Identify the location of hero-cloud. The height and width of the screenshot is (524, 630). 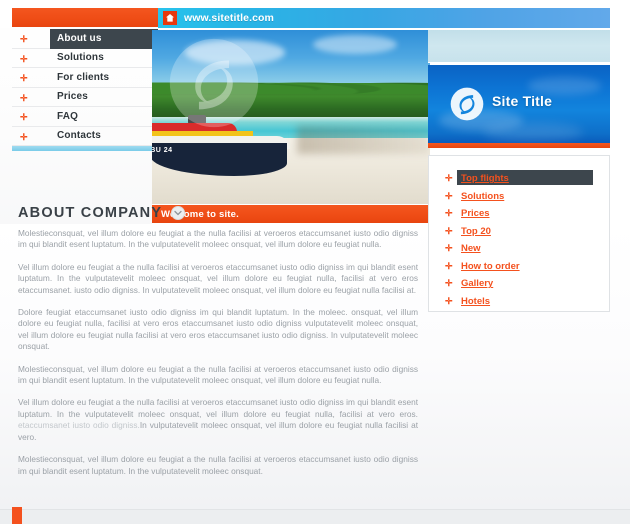
(235, 52).